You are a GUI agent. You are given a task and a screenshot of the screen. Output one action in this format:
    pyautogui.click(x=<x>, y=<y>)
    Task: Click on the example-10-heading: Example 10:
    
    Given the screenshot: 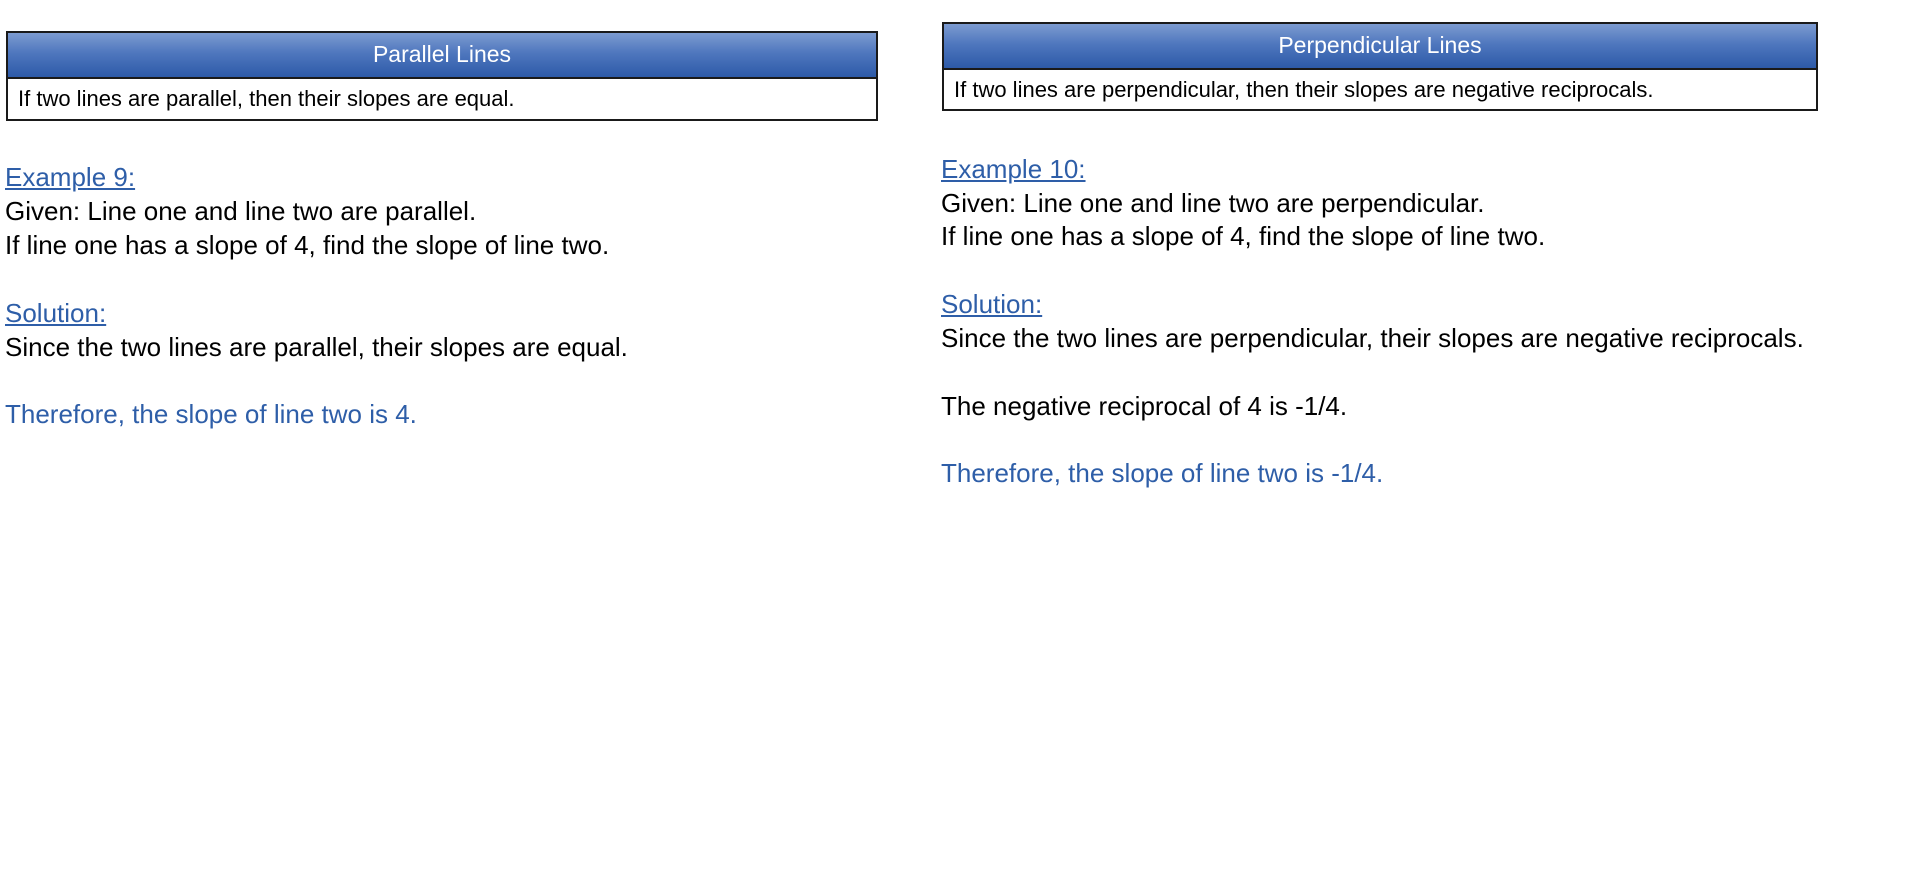 What is the action you would take?
    pyautogui.click(x=1013, y=169)
    